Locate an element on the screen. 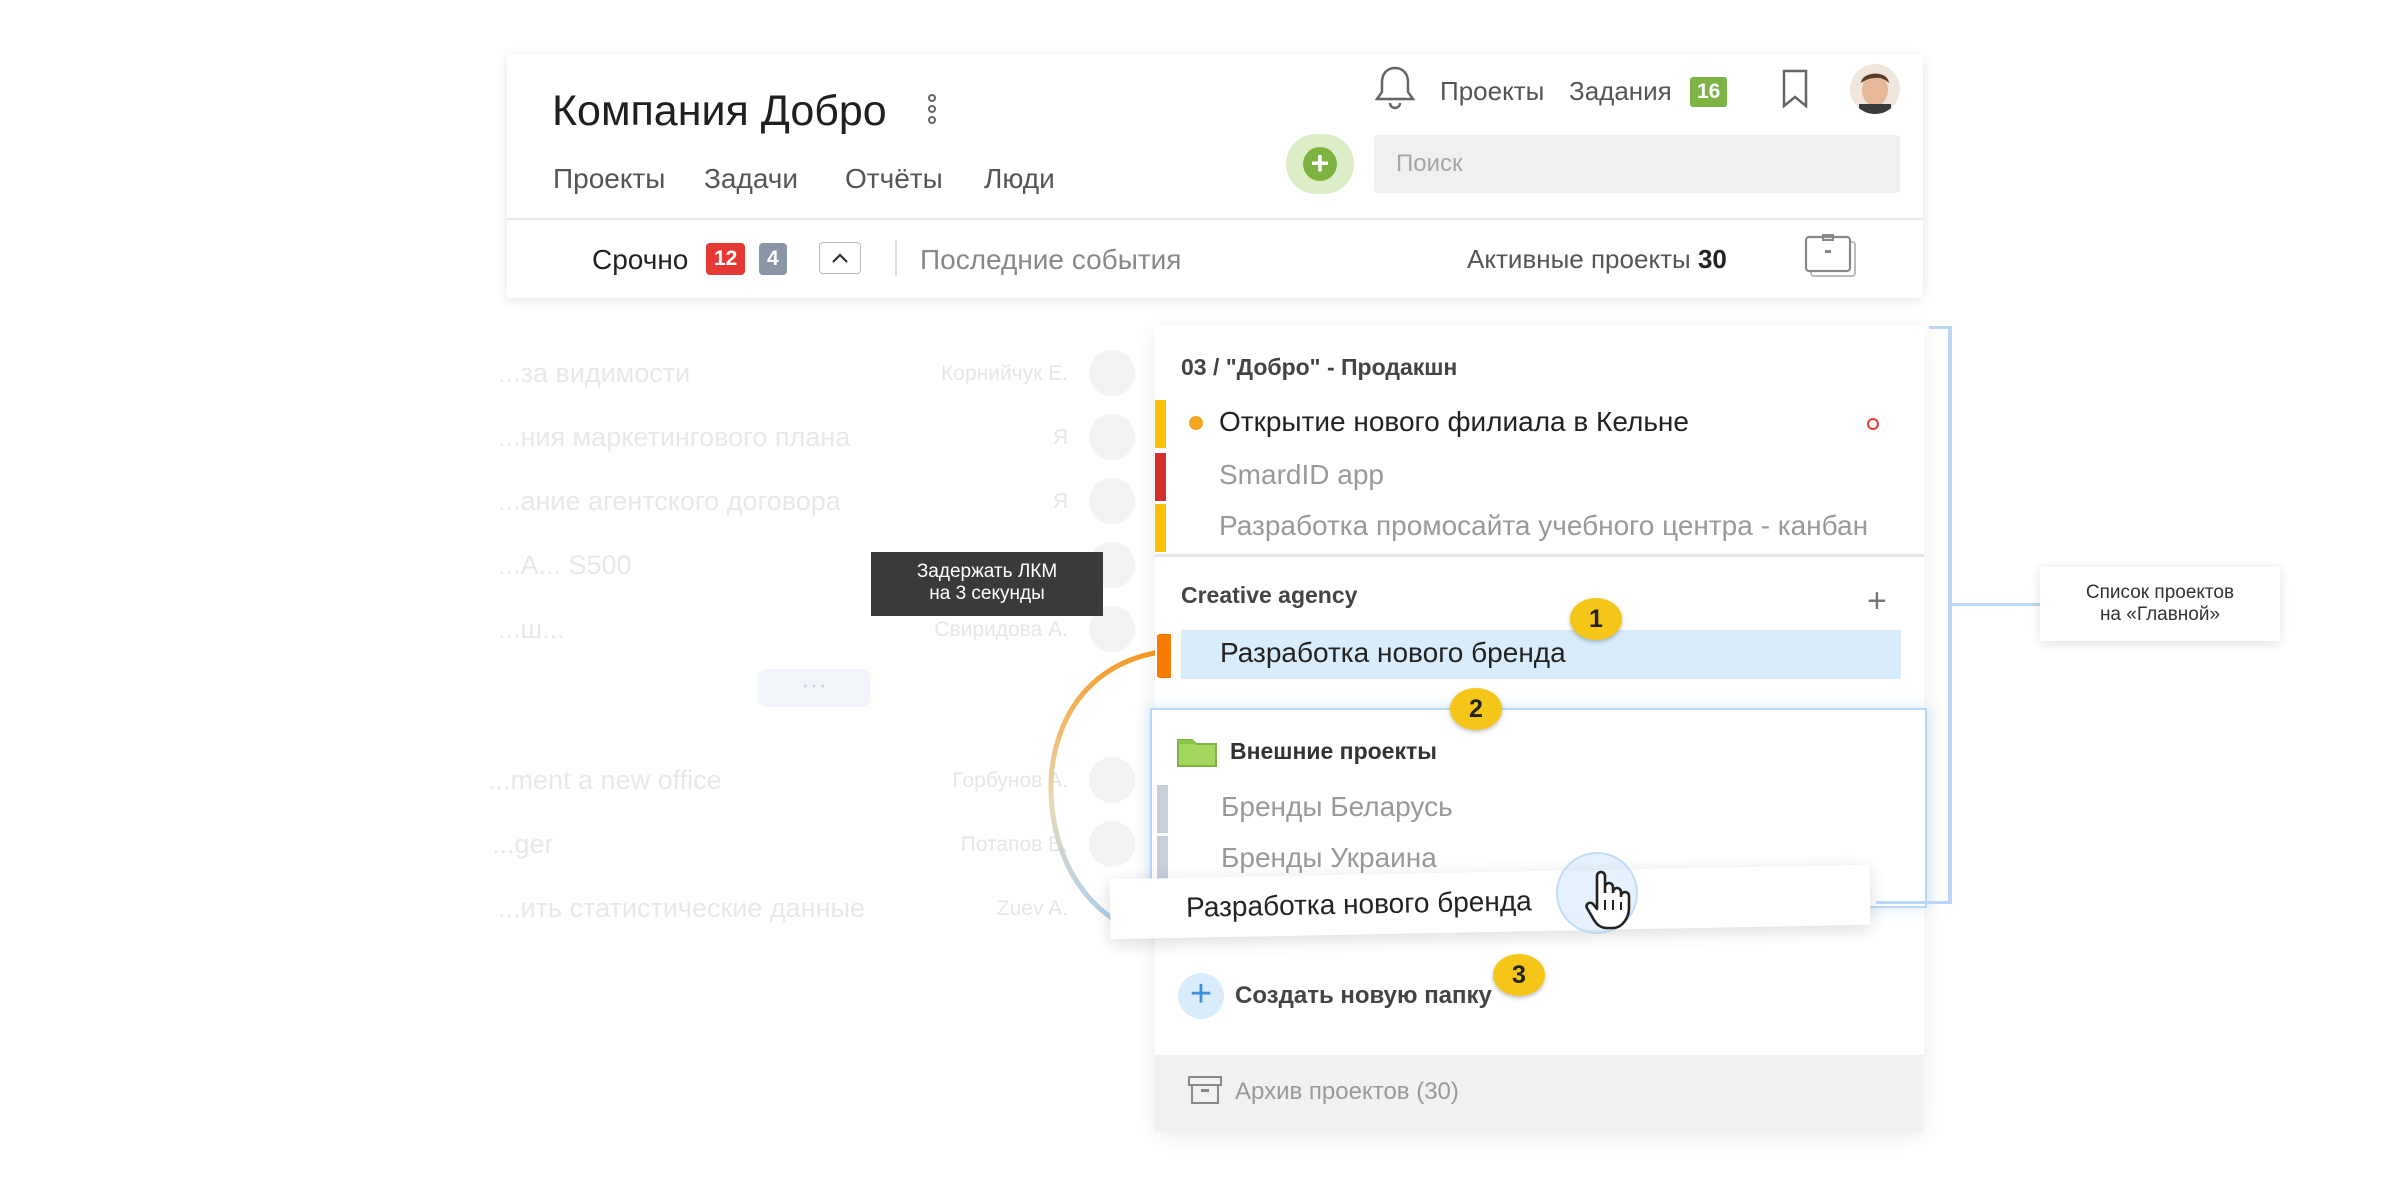 This screenshot has height=1200, width=2400. project-item: Бренды Украина is located at coordinates (1329, 858).